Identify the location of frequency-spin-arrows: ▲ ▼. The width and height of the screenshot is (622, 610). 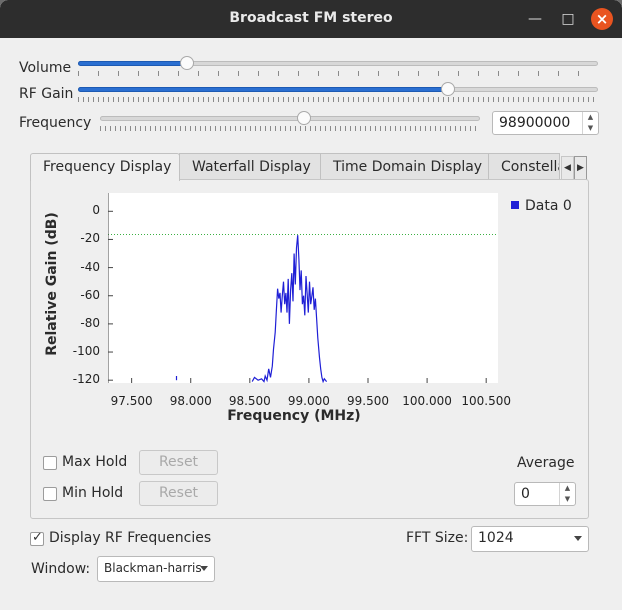
(590, 123).